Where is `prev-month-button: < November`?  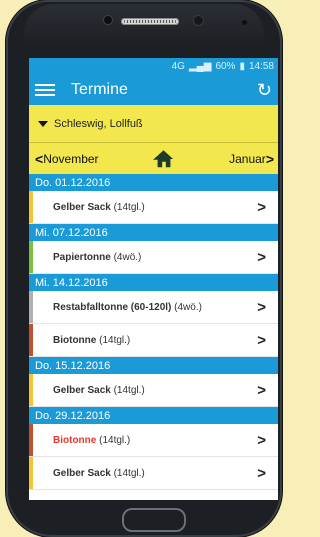 prev-month-button: < November is located at coordinates (67, 159).